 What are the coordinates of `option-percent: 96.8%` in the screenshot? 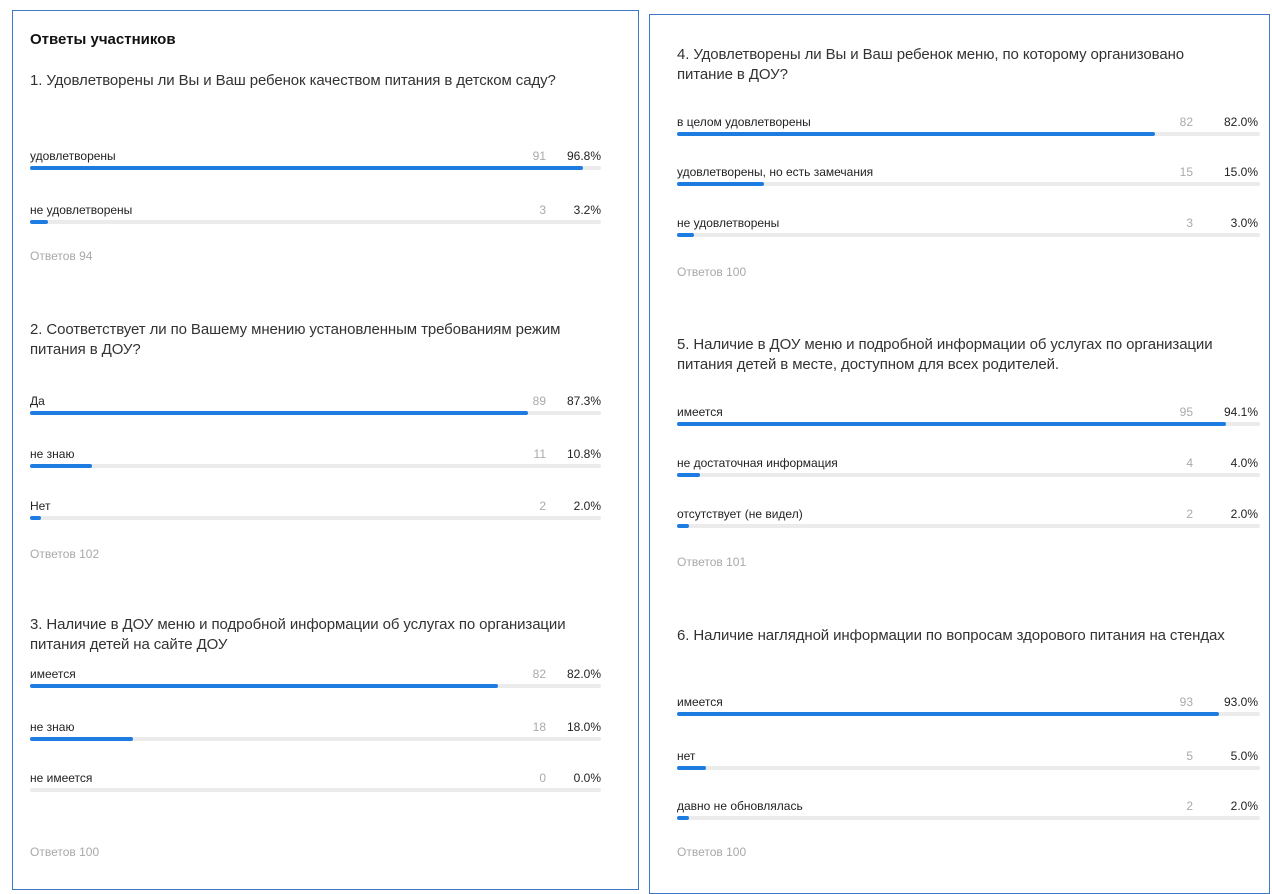 It's located at (583, 156).